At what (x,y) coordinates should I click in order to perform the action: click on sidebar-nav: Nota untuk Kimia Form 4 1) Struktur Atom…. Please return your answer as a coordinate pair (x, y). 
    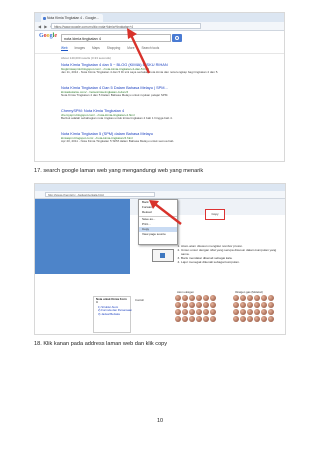
    Looking at the image, I should click on (112, 314).